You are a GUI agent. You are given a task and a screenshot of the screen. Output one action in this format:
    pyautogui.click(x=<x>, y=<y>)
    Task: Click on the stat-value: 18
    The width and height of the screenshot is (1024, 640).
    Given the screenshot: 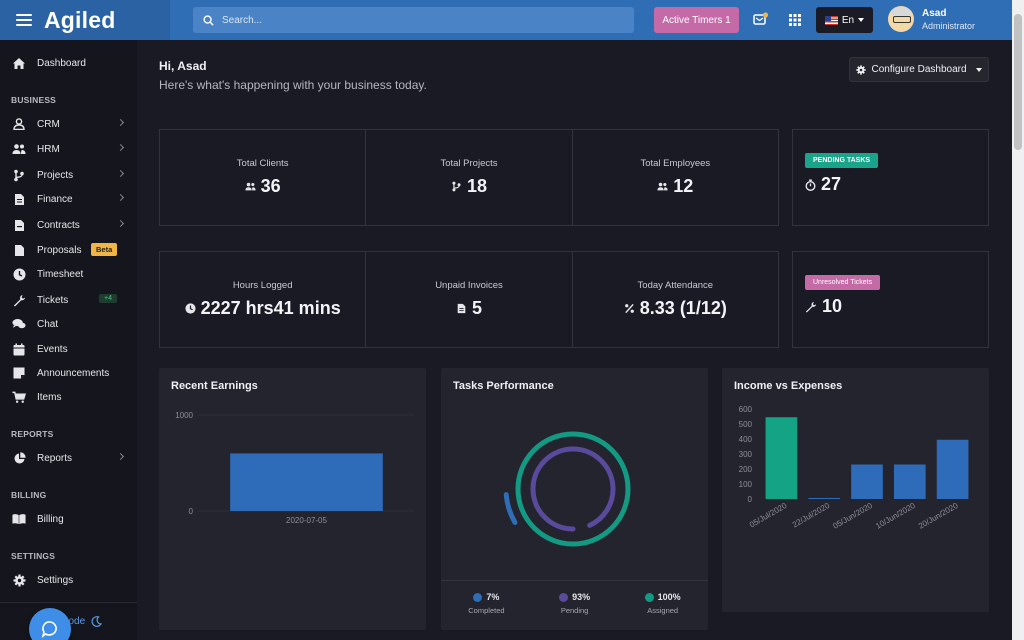 What is the action you would take?
    pyautogui.click(x=476, y=186)
    